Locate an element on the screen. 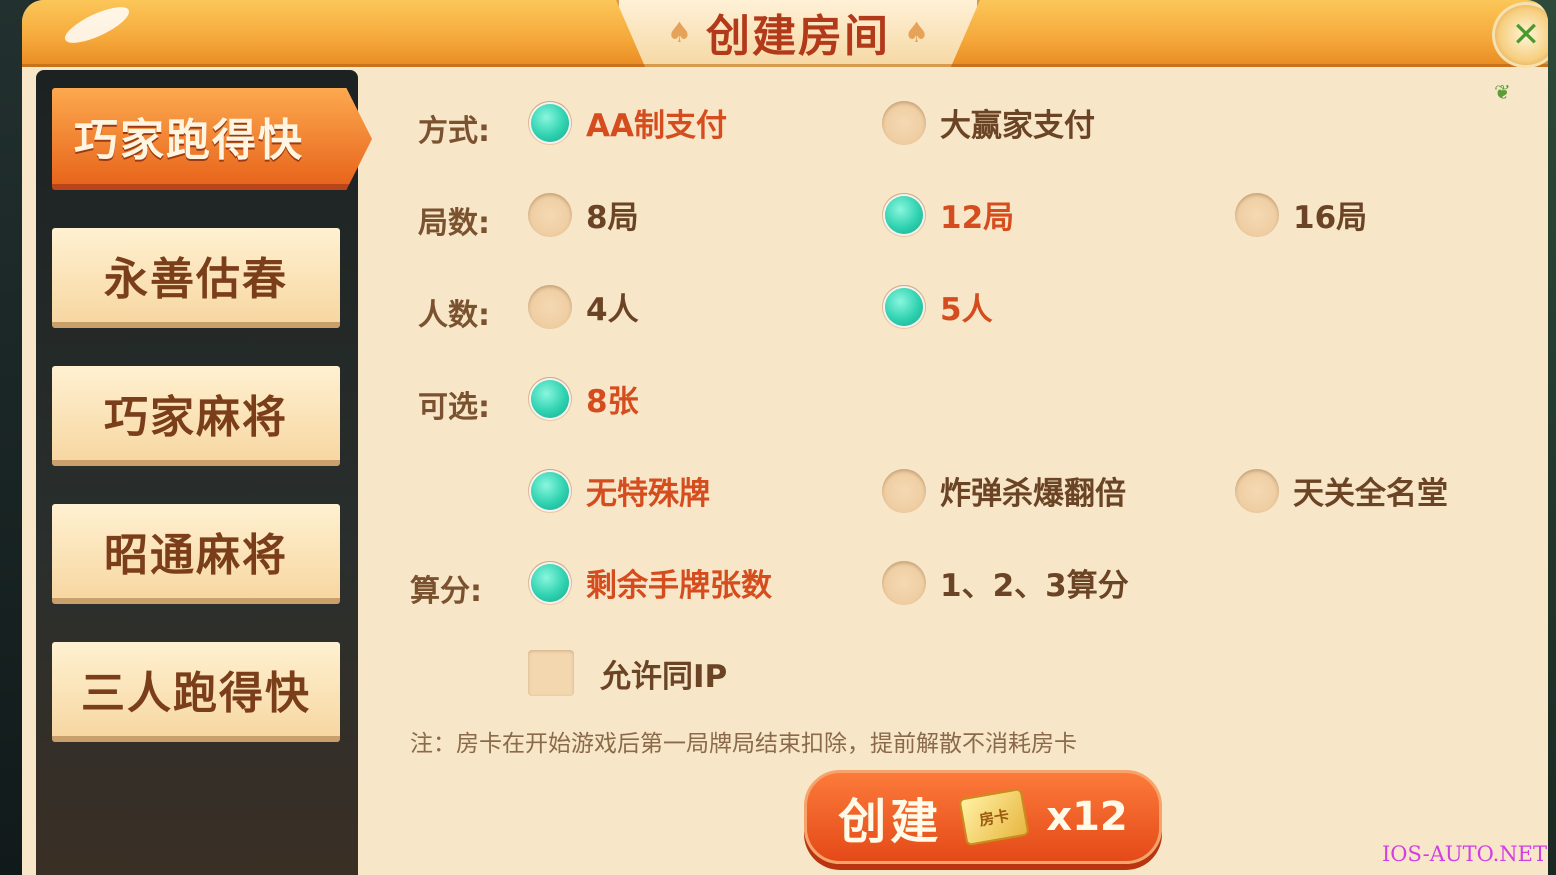 The image size is (1556, 875). sidebar-item-qiaojia-mahjong: 巧家麻将 is located at coordinates (196, 416).